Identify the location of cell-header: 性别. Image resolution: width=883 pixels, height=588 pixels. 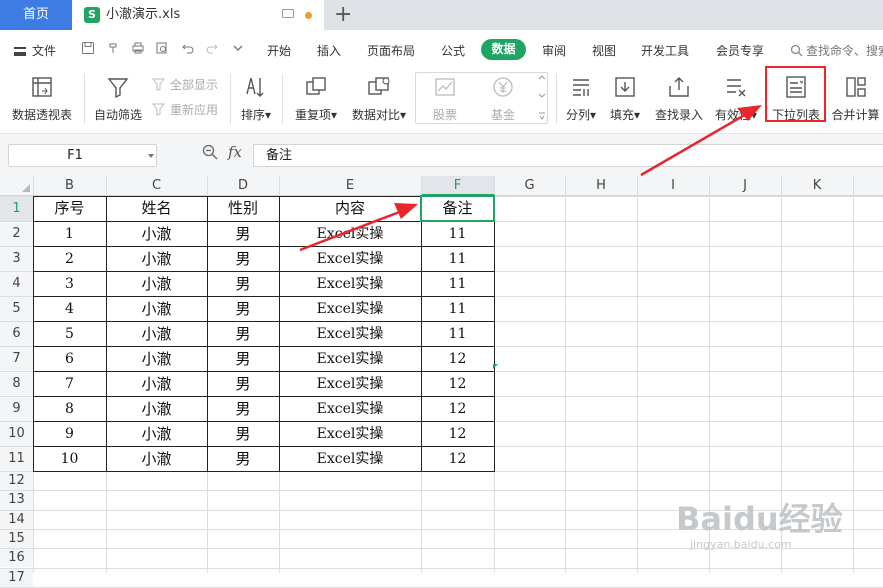
(243, 208).